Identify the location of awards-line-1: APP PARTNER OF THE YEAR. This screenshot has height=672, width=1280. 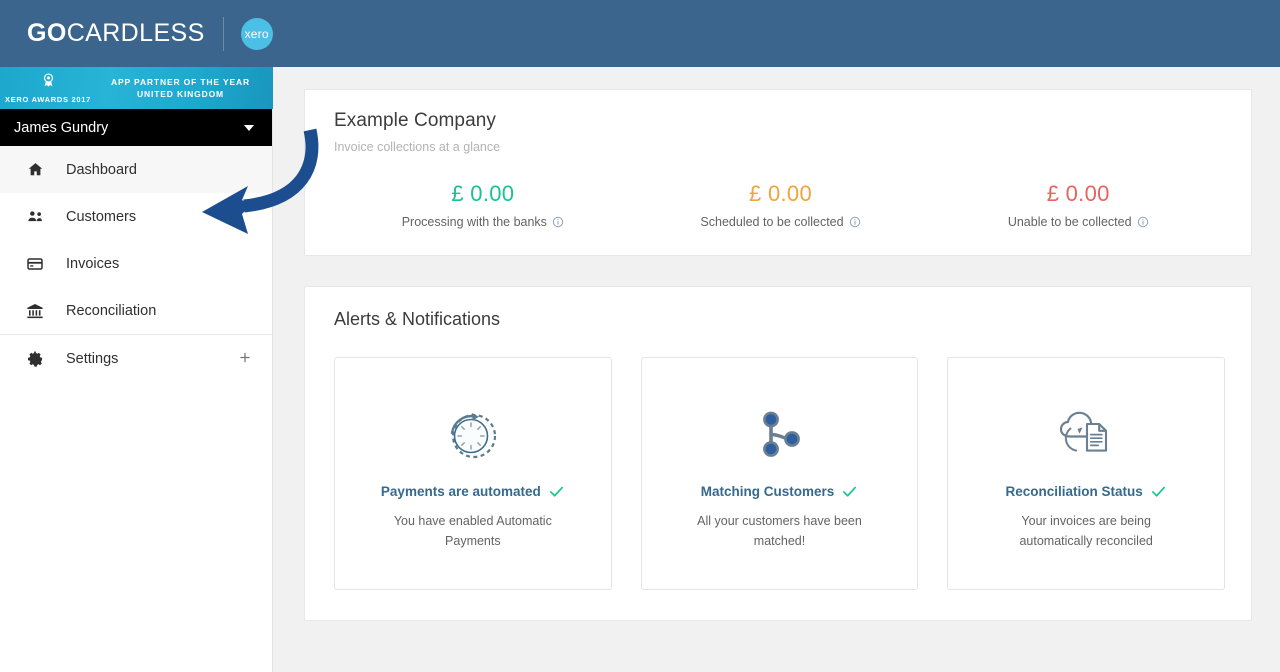
(180, 82).